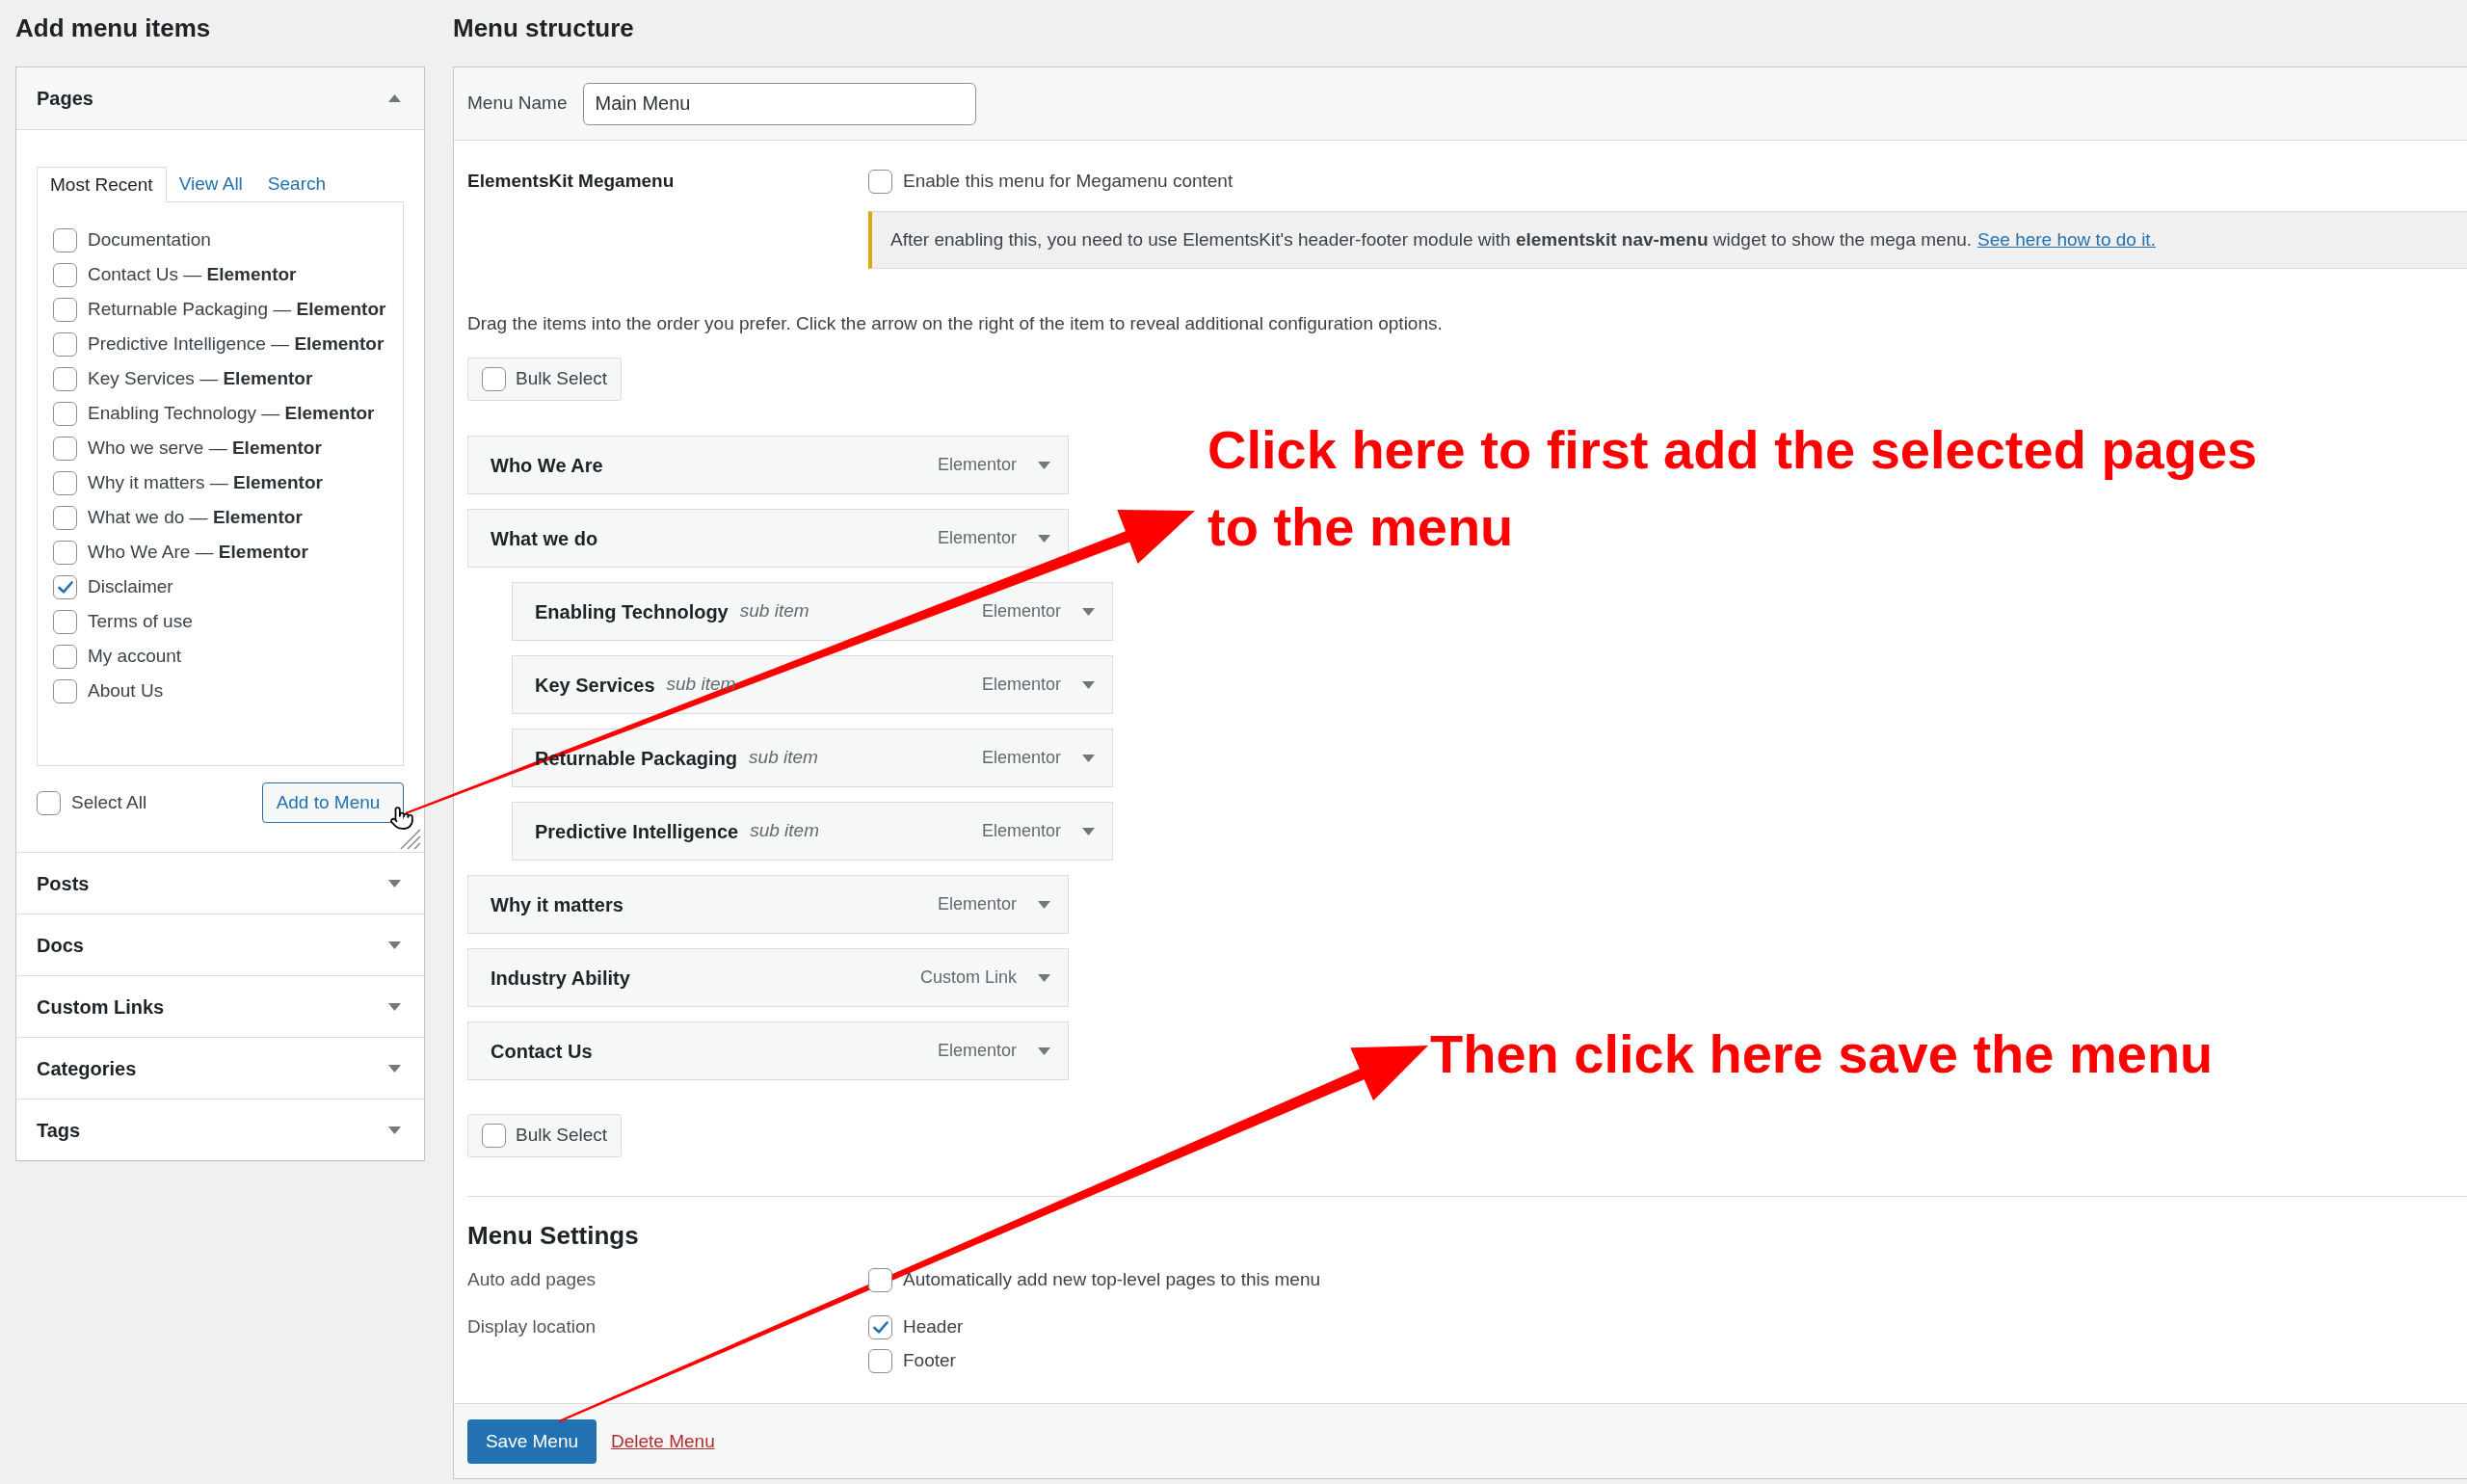 This screenshot has width=2467, height=1484. I want to click on accordion-header: Pages, so click(220, 98).